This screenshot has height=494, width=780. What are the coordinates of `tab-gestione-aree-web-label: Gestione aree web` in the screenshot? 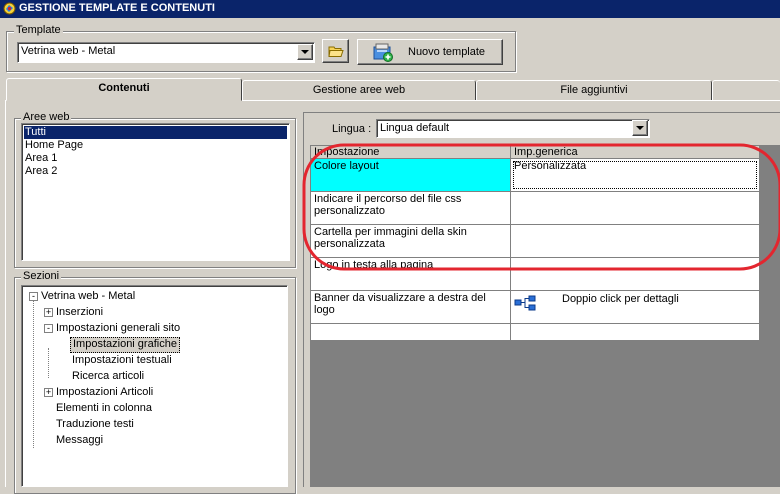 It's located at (359, 90).